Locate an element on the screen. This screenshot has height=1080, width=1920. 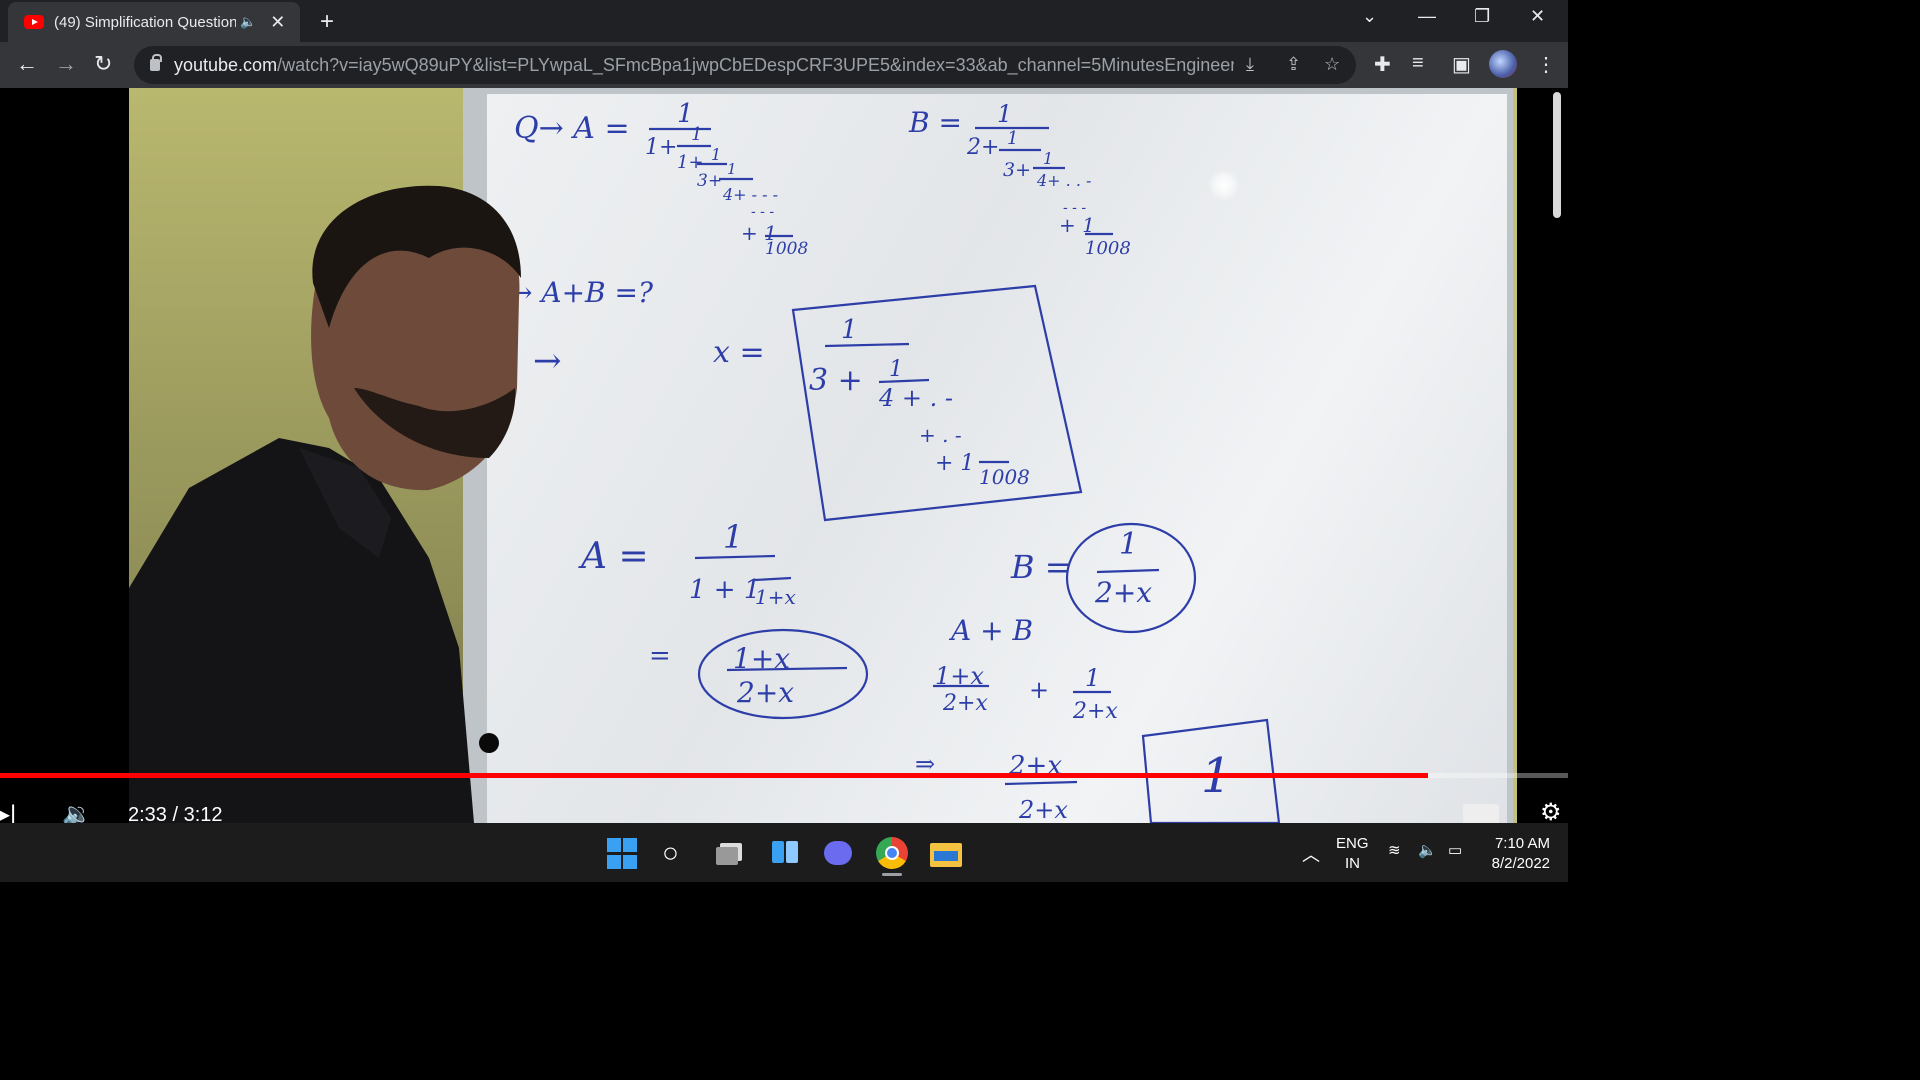
lang-code: ENG is located at coordinates (1352, 843).